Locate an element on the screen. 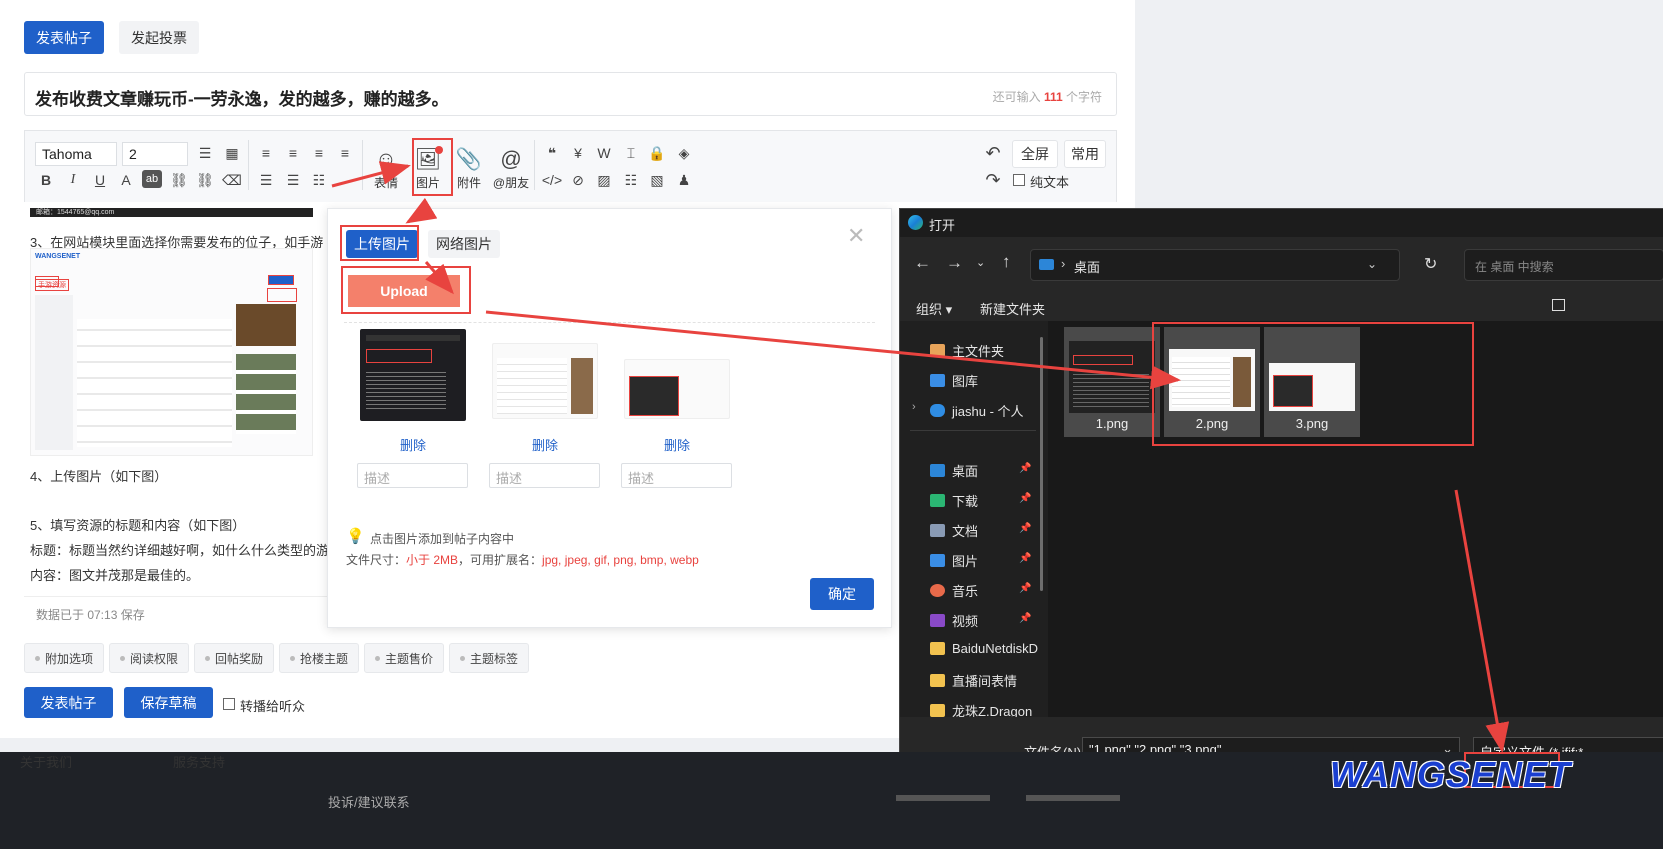  attachment-button: 📎 附件 is located at coordinates (469, 168).